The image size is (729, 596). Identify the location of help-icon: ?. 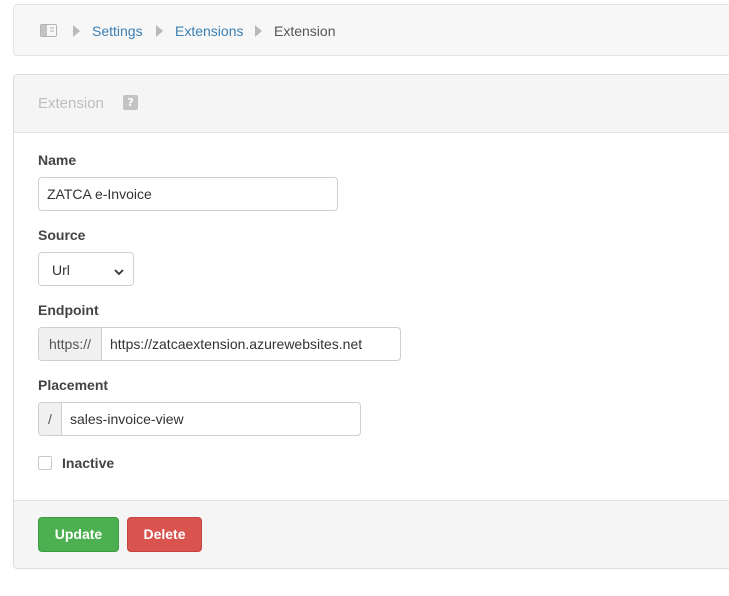
(130, 102).